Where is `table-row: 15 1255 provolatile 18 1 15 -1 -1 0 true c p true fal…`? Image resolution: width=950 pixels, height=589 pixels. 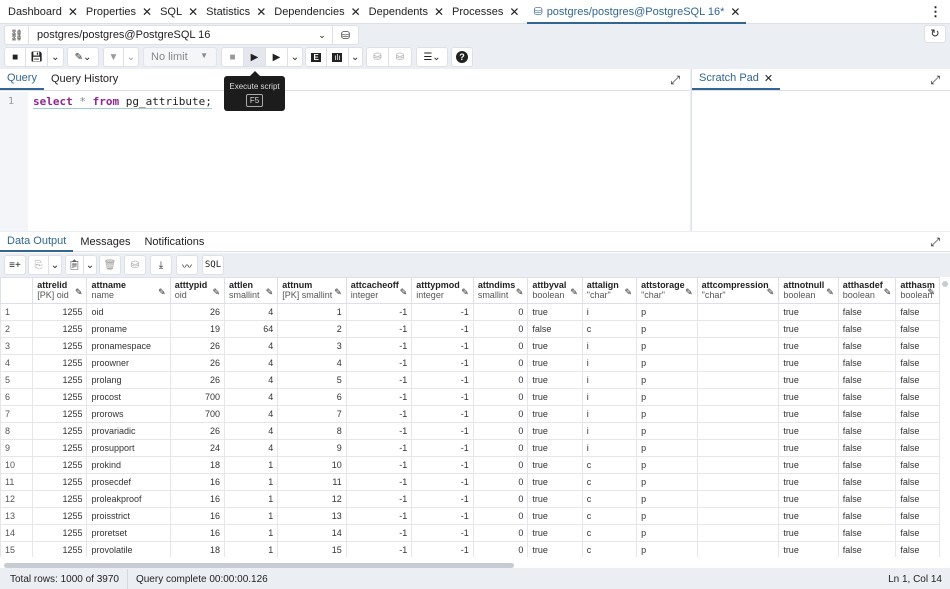 table-row: 15 1255 provolatile 18 1 15 -1 -1 0 true c p true fal… is located at coordinates (470, 549).